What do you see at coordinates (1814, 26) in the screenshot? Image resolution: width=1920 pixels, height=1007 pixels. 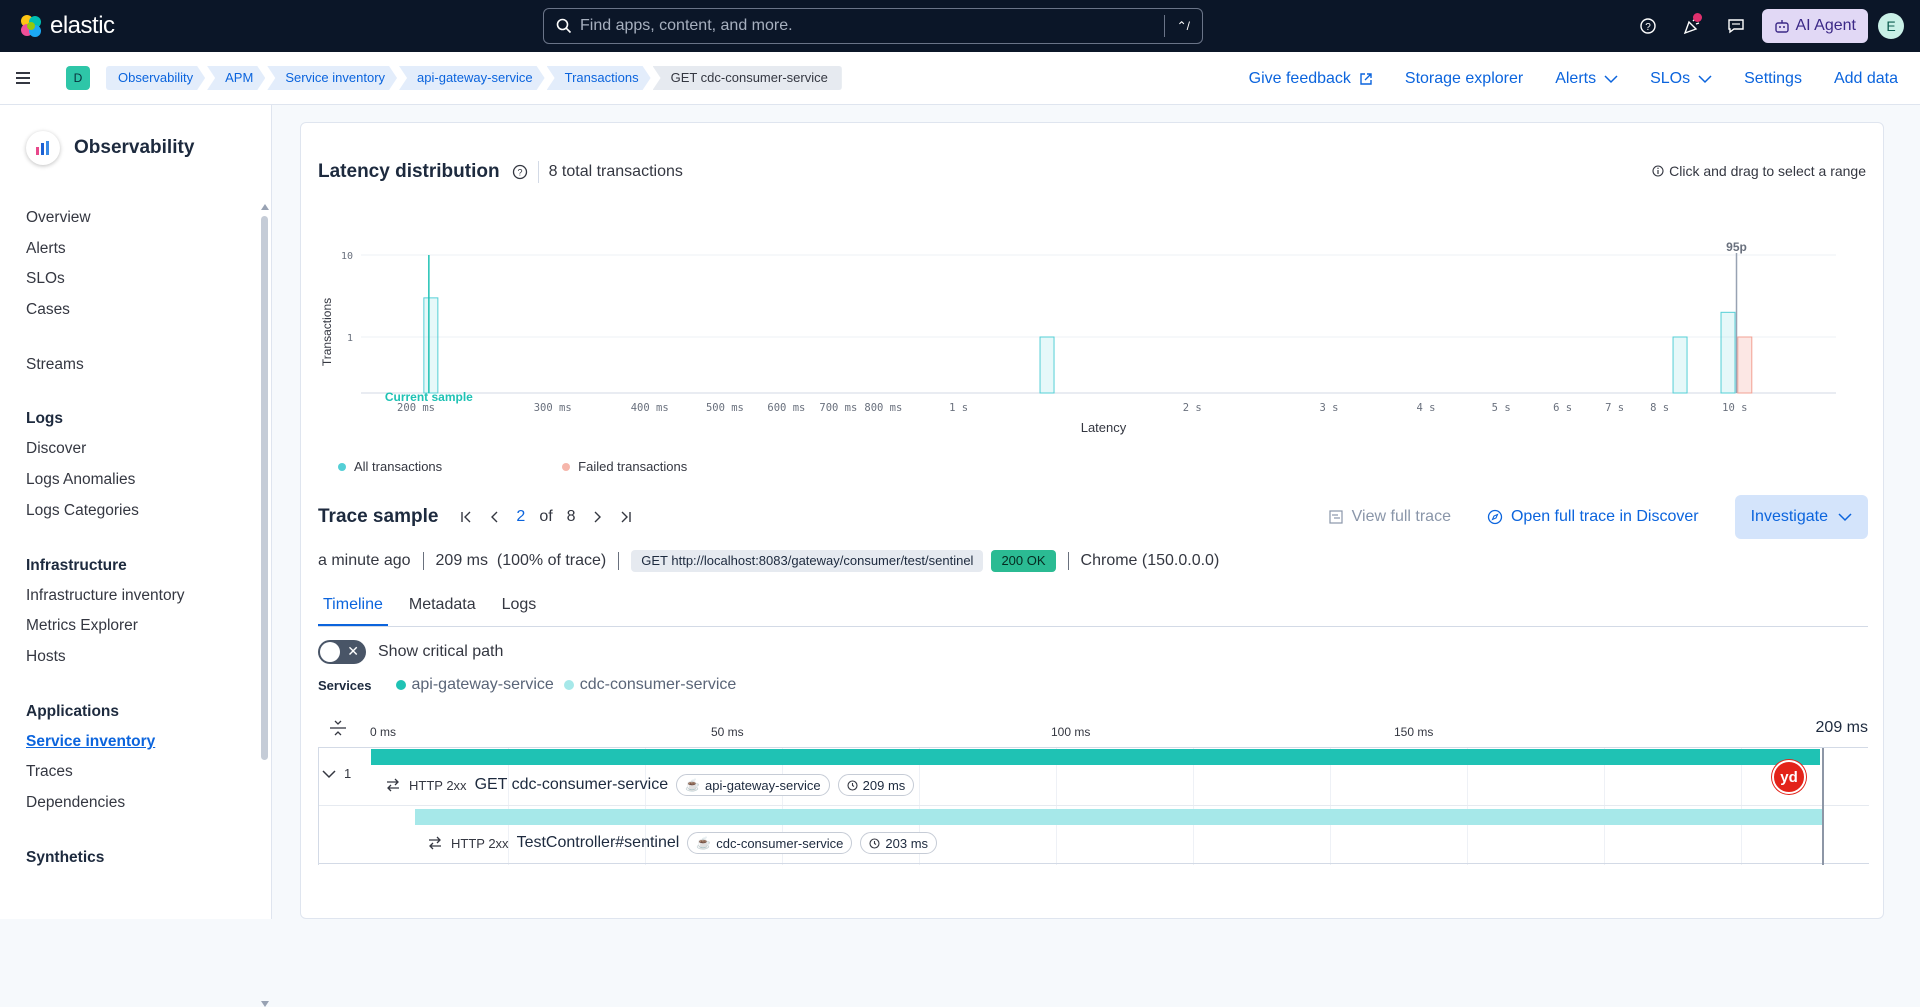 I see `ai-agent-button: AI Agent` at bounding box center [1814, 26].